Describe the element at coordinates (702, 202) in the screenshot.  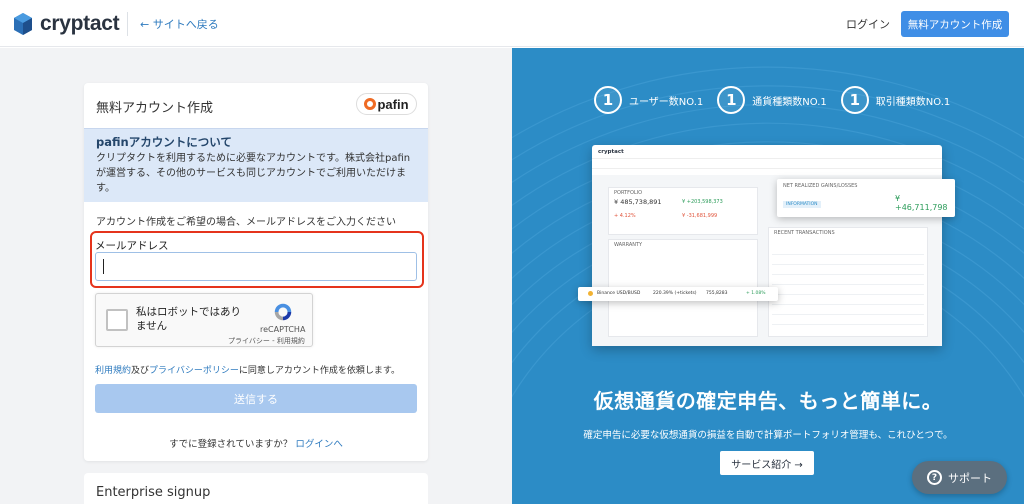
I see `mock-portfolio-gain: ¥ +203,598,373` at that location.